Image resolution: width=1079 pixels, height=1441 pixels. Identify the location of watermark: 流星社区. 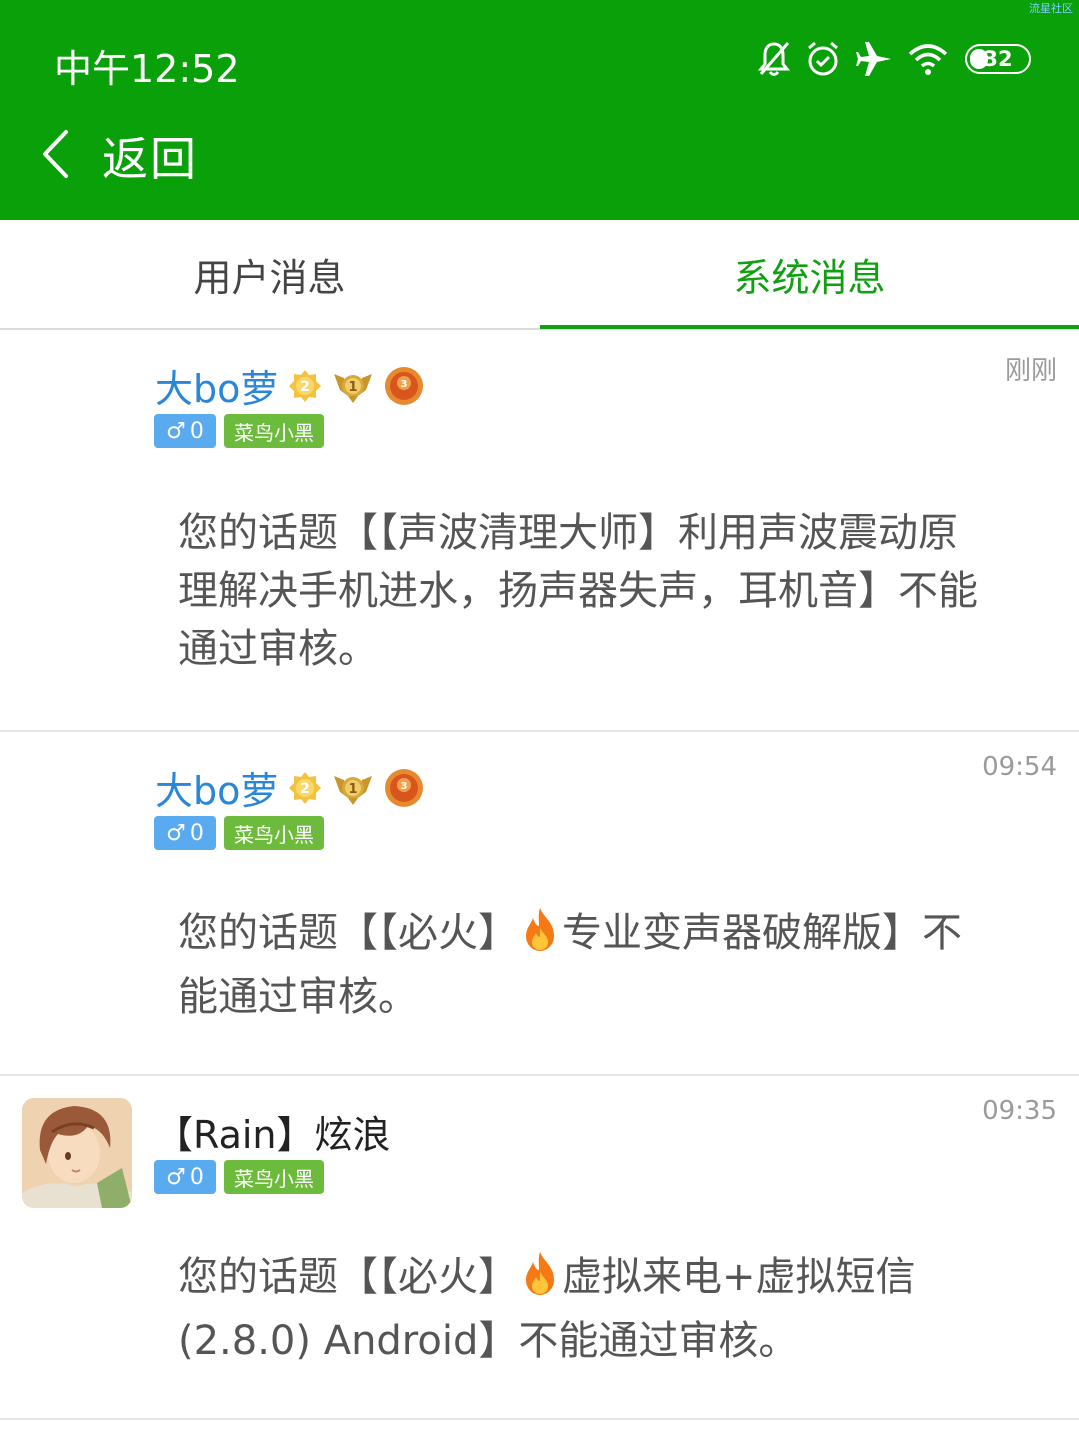
(1051, 8).